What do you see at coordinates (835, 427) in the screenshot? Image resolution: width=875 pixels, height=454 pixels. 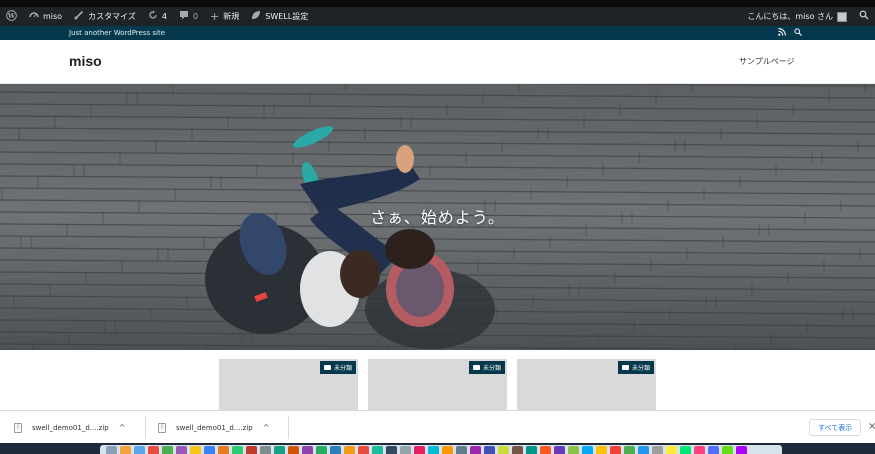 I see `show-all-button: すべて表示` at bounding box center [835, 427].